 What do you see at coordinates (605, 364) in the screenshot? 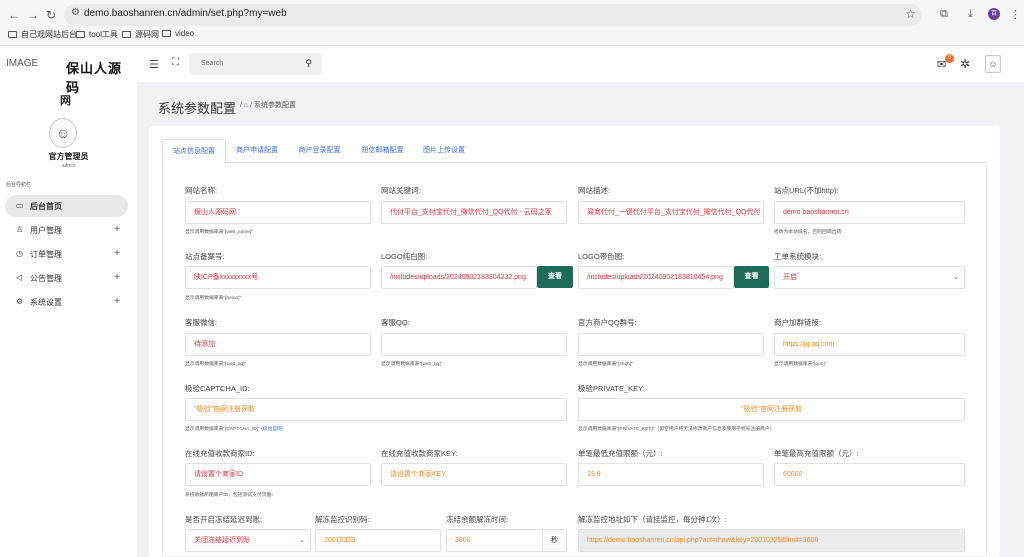
I see `qq-group-hint: 显示调用数据库表"[shqh]"` at bounding box center [605, 364].